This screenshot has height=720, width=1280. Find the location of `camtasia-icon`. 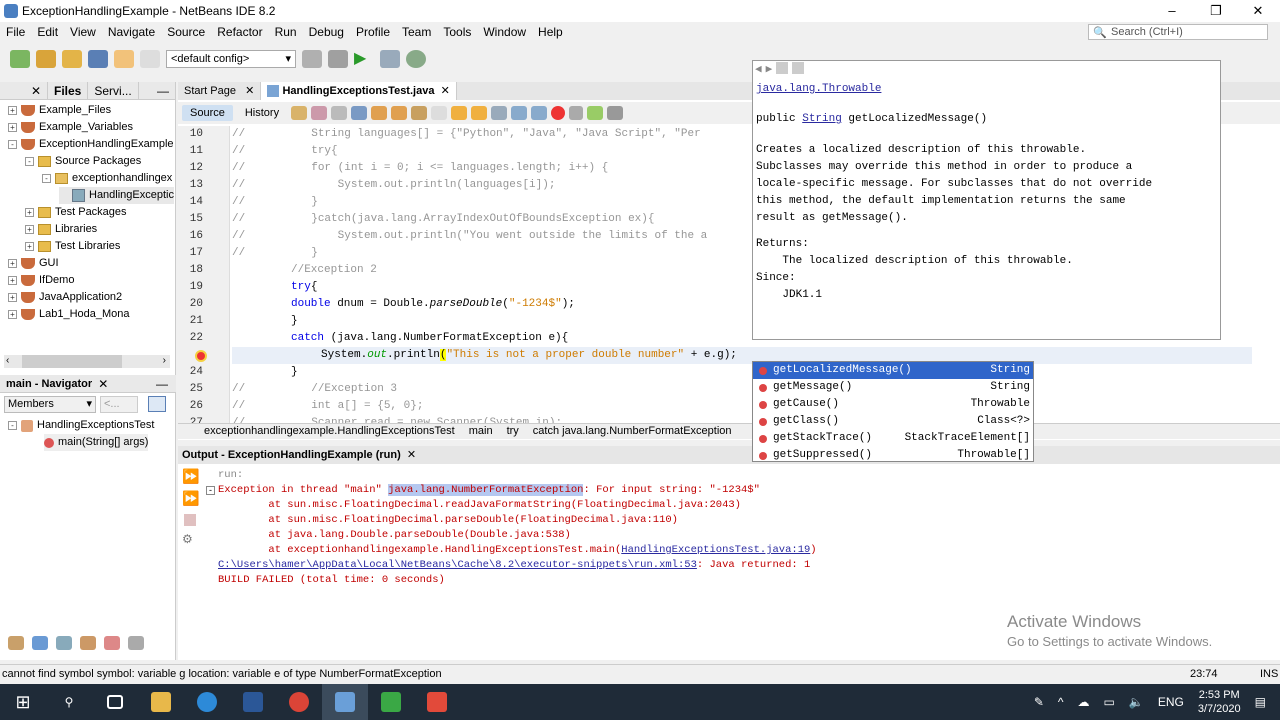

camtasia-icon is located at coordinates (391, 702).